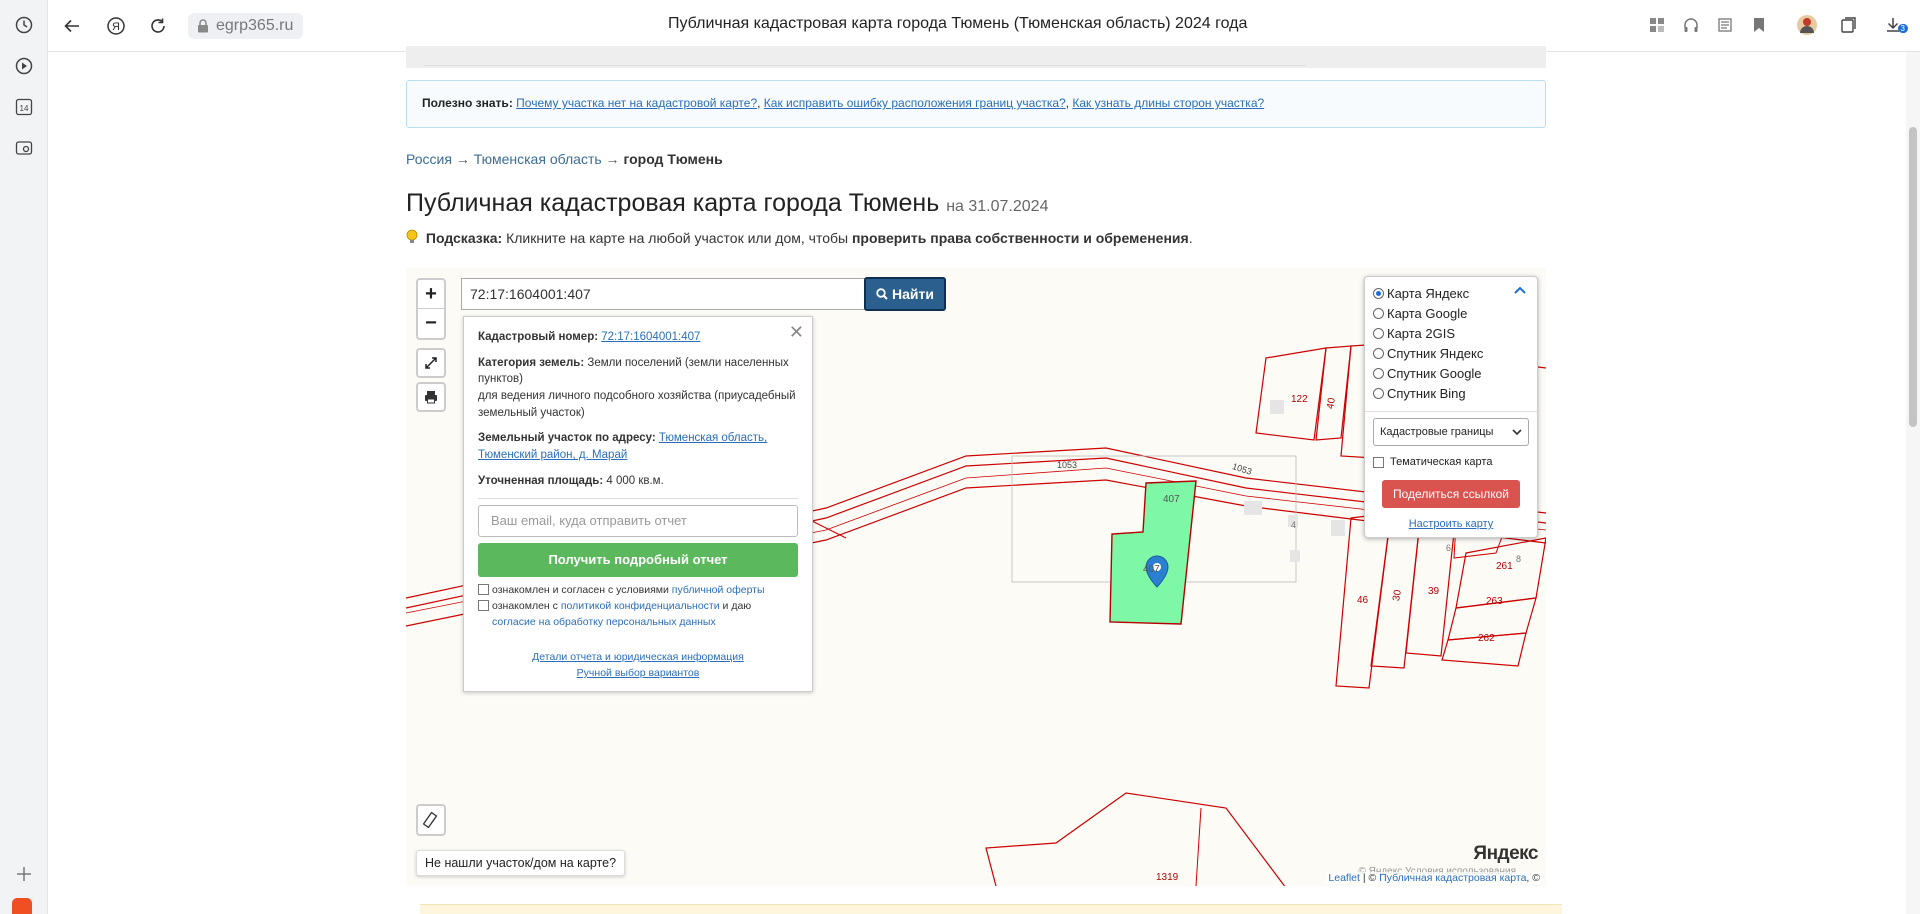 The width and height of the screenshot is (1920, 914). What do you see at coordinates (24, 66) in the screenshot?
I see `play-icon` at bounding box center [24, 66].